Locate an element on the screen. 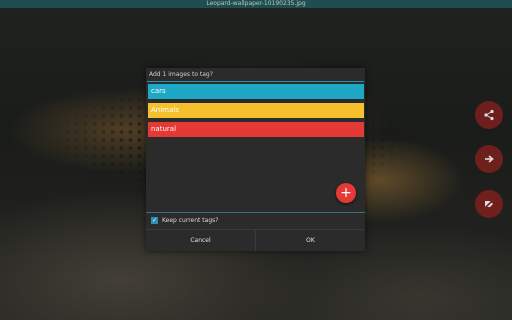 Image resolution: width=512 pixels, height=320 pixels. dialog-buttons: Cancel OK is located at coordinates (255, 240).